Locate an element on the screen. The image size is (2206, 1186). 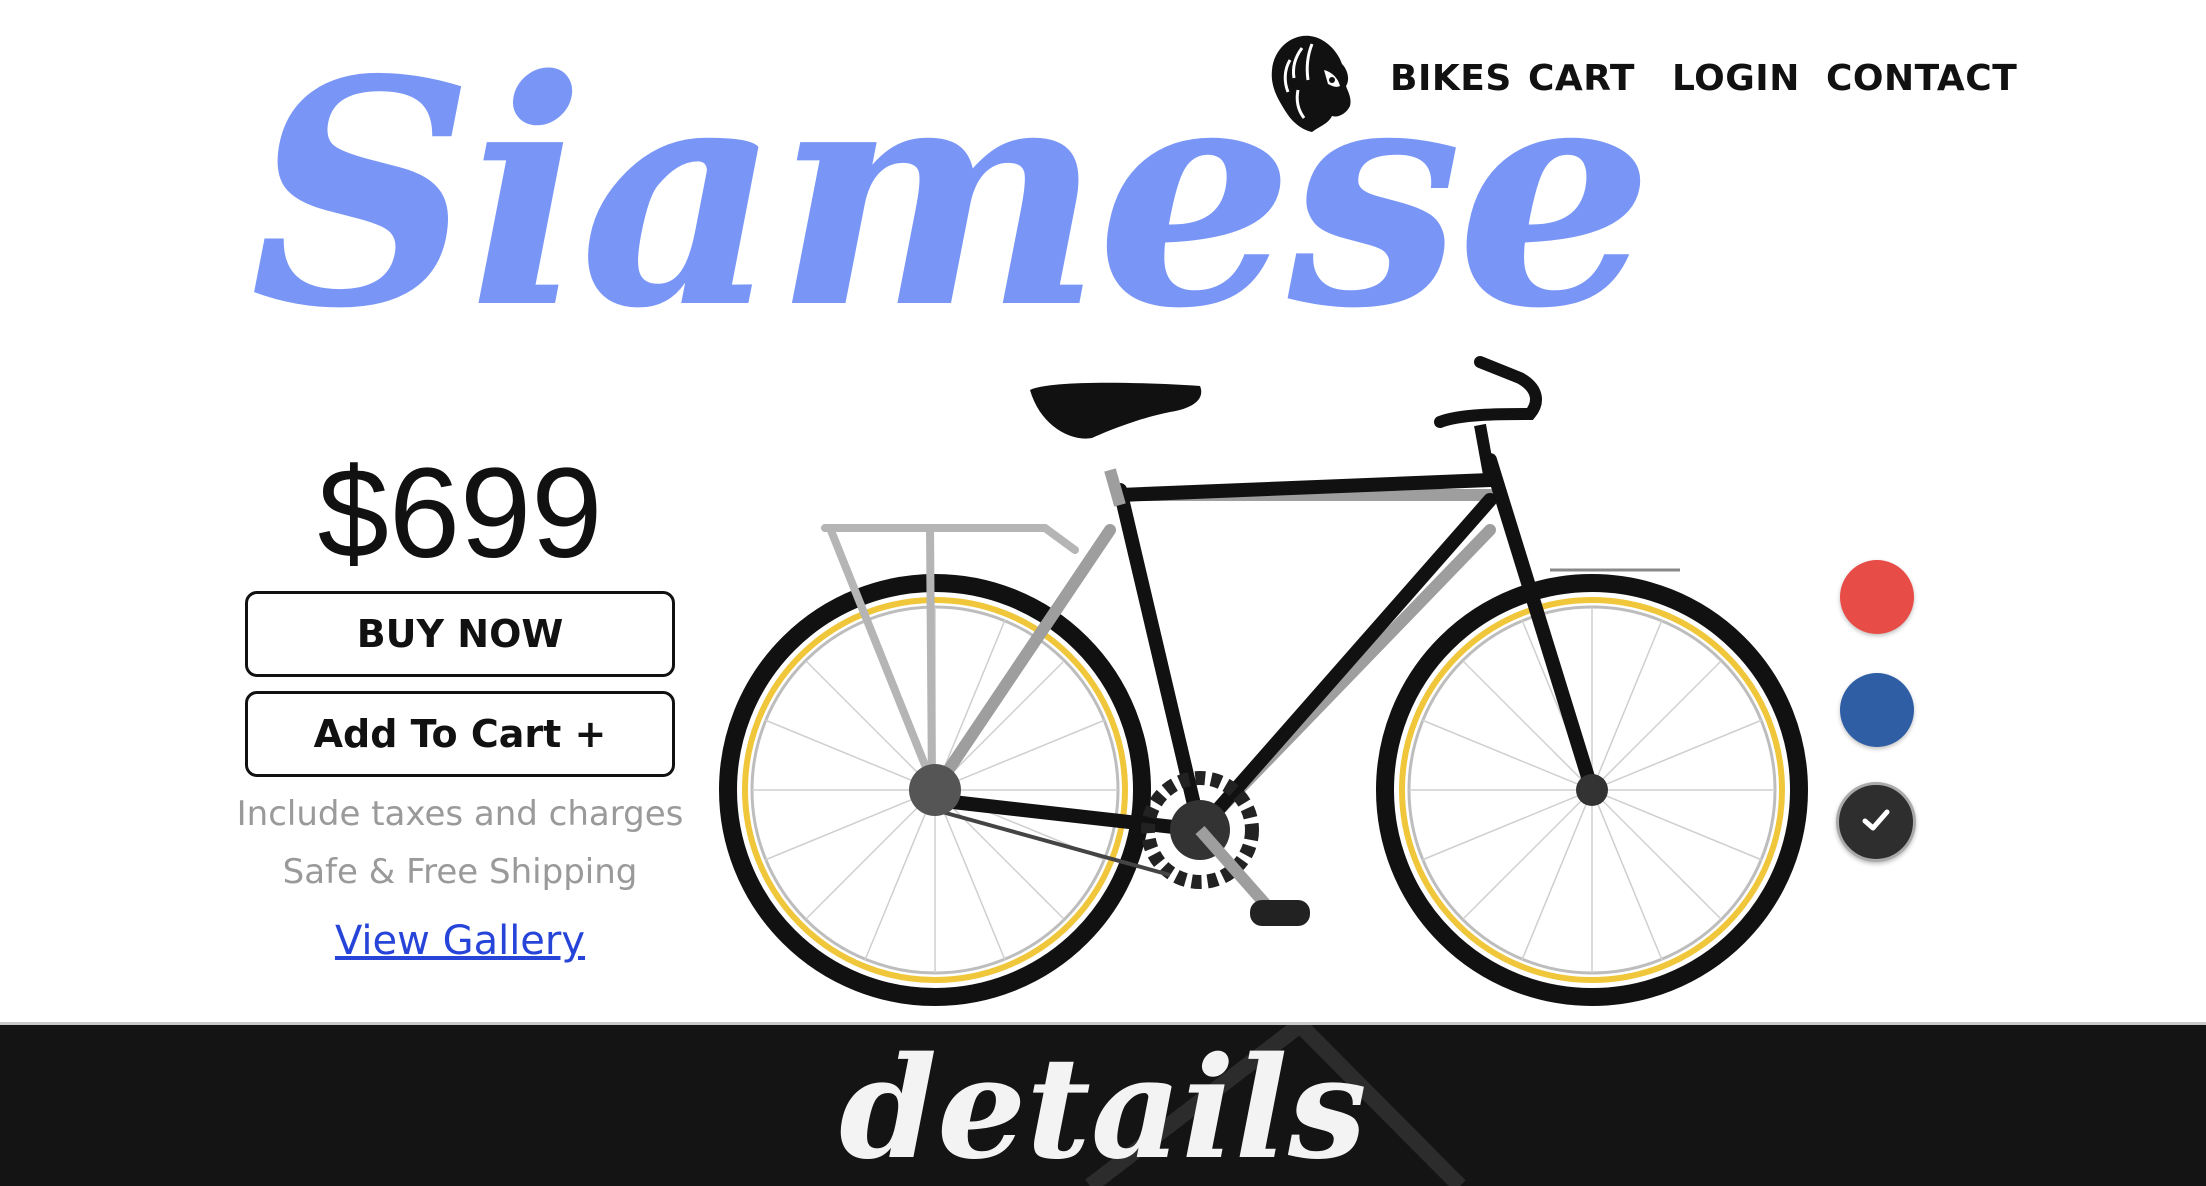
color-swatch-black is located at coordinates (1876, 822).